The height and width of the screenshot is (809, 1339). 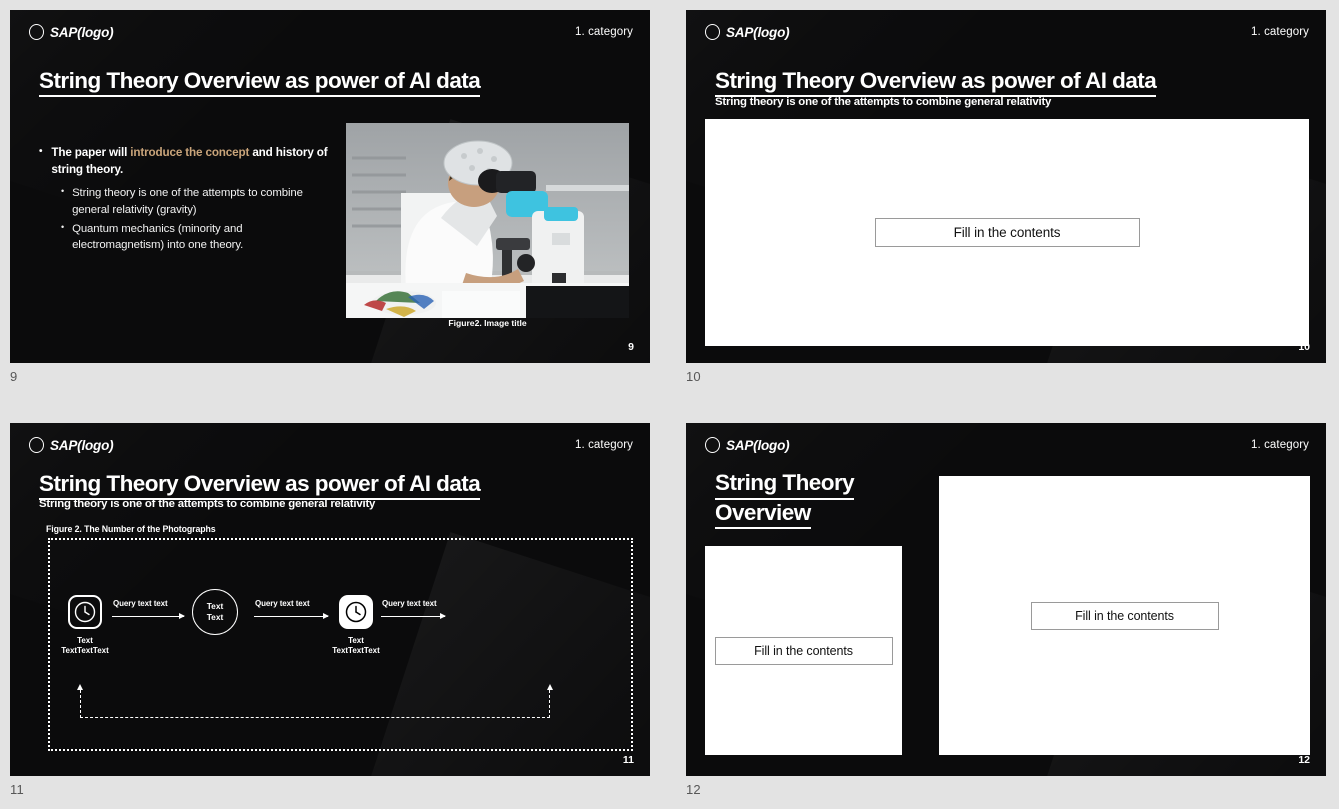 What do you see at coordinates (80, 687) in the screenshot?
I see `feedback-arrow-left-icon` at bounding box center [80, 687].